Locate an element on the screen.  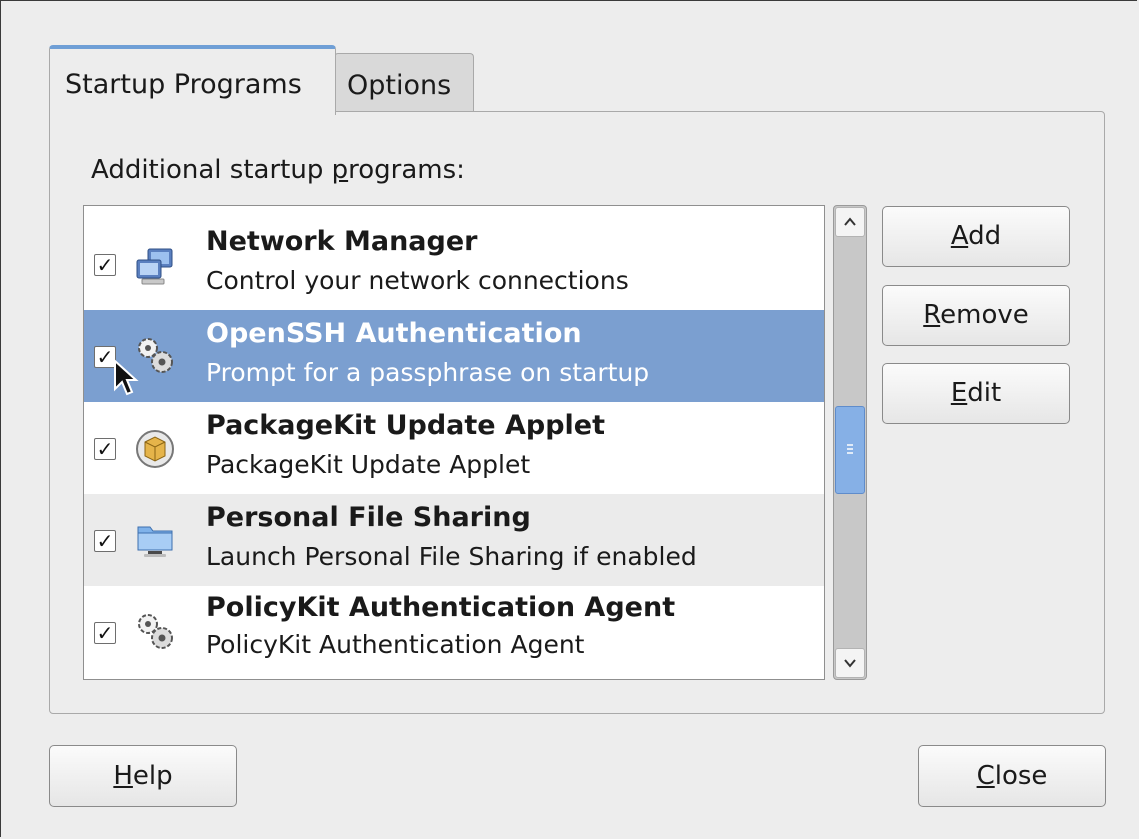
edit-button: Edit is located at coordinates (976, 393).